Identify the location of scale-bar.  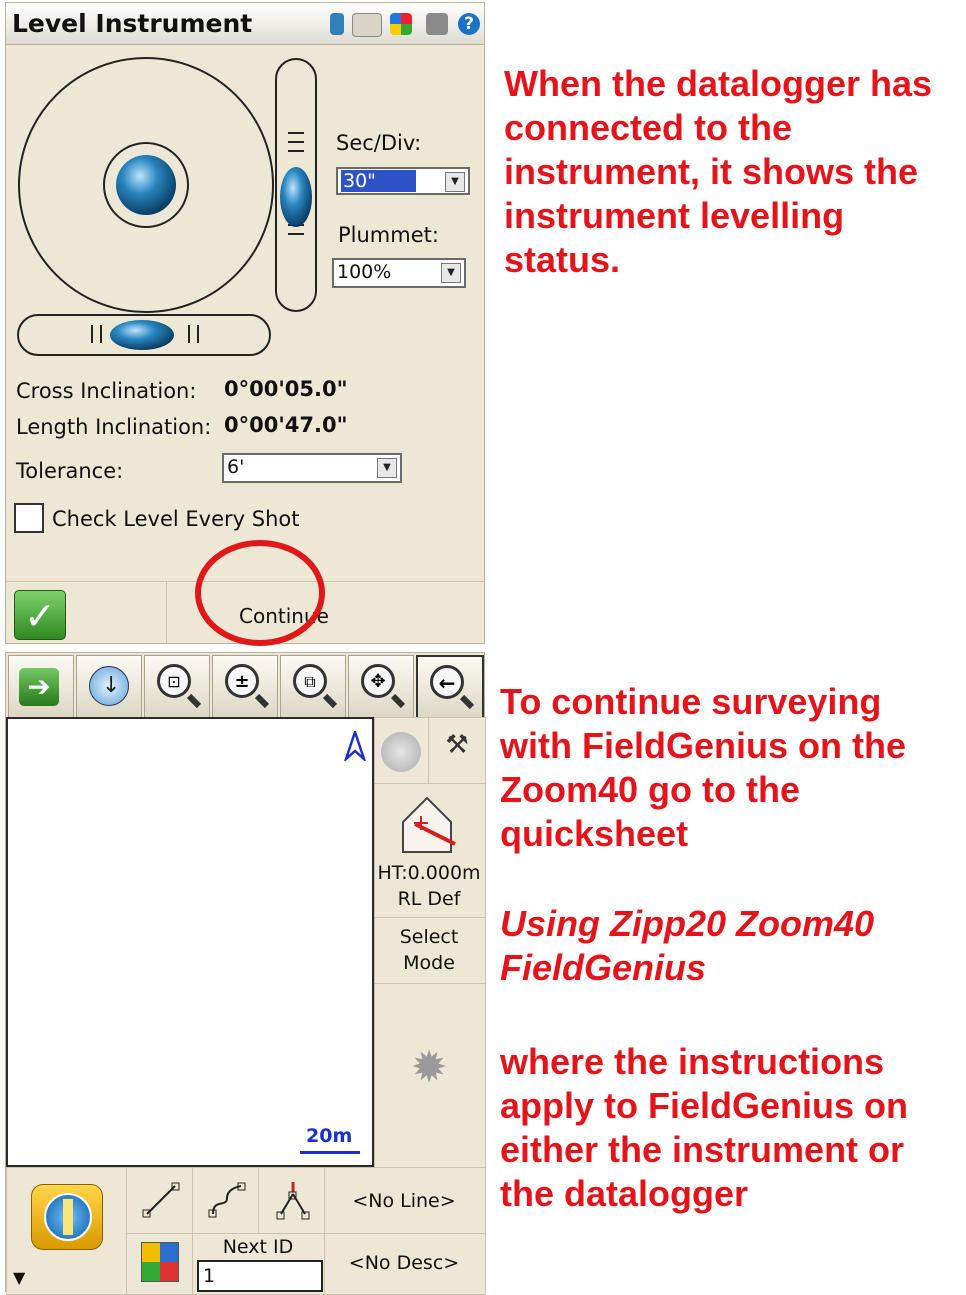
(330, 1152).